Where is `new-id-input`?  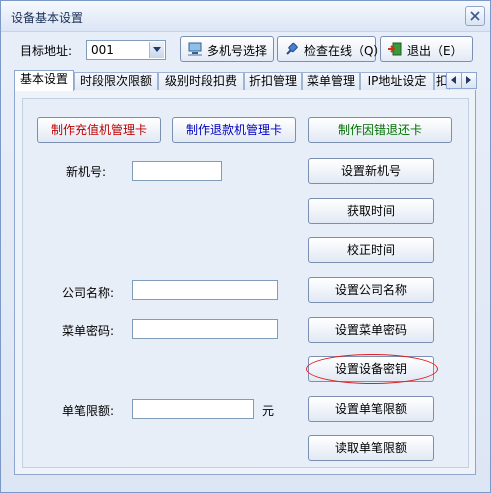
new-id-input is located at coordinates (177, 171).